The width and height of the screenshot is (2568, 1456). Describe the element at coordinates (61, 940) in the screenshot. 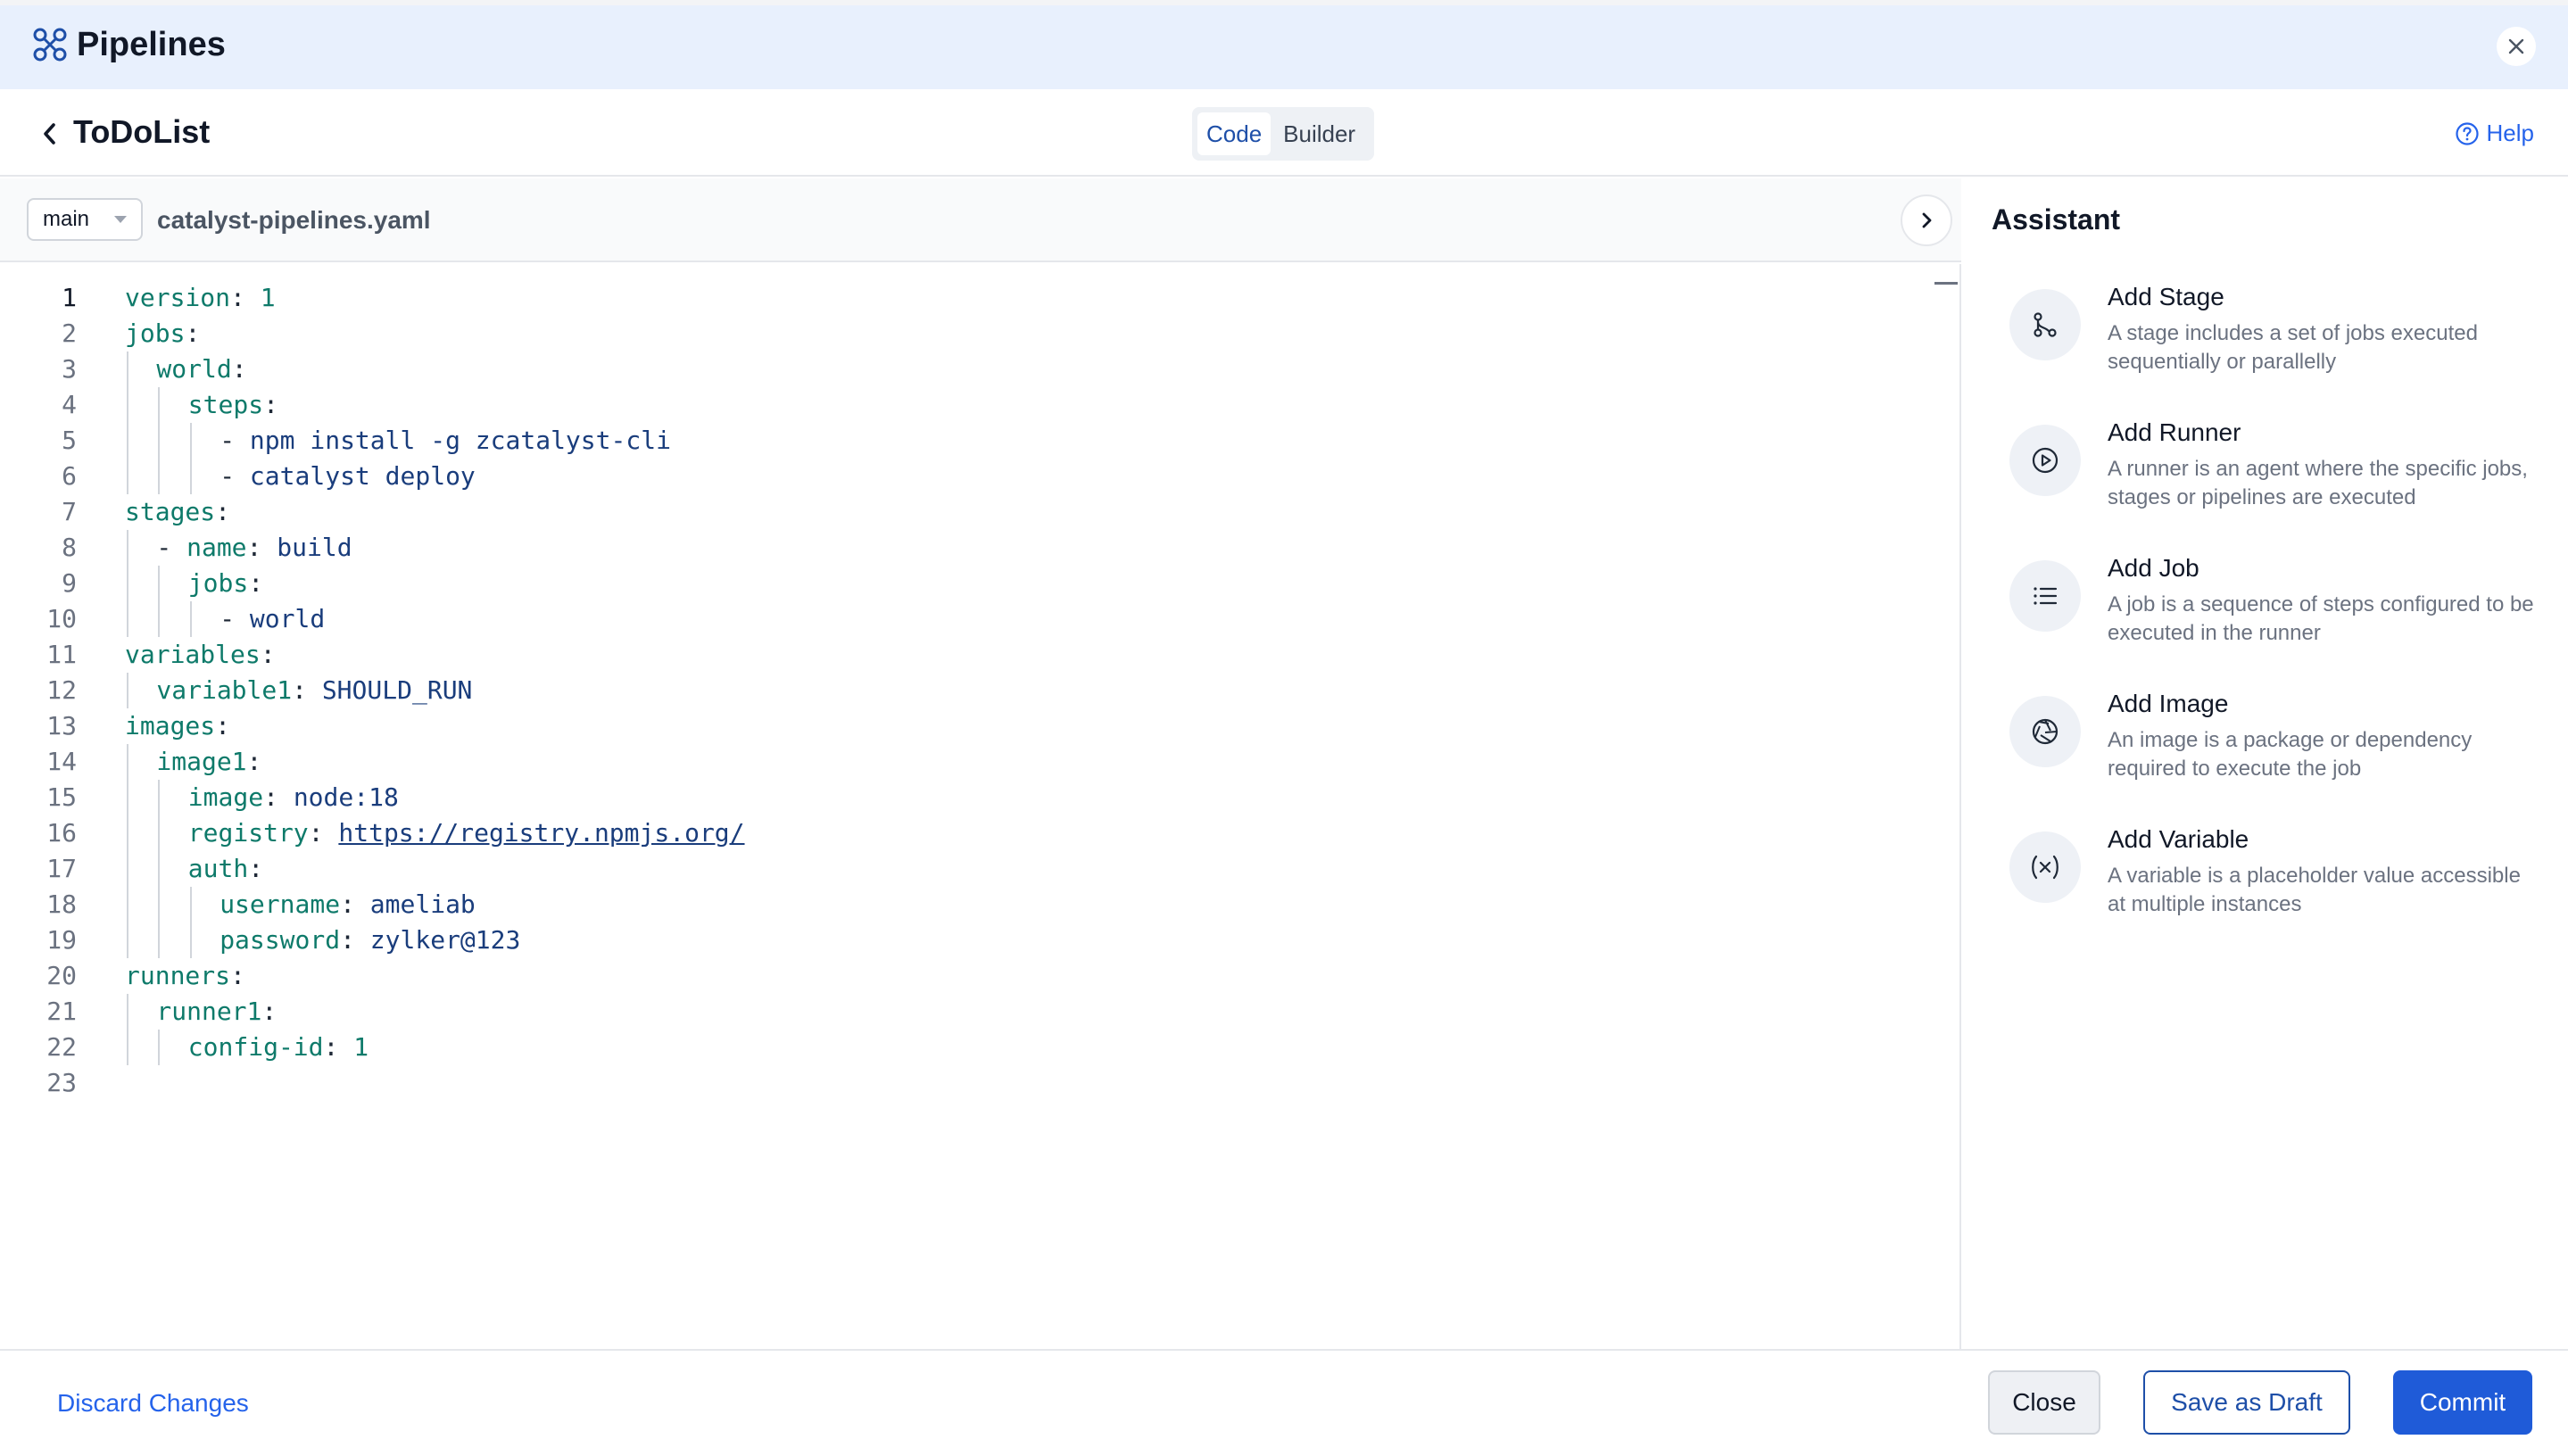

I see `line-number: 19` at that location.